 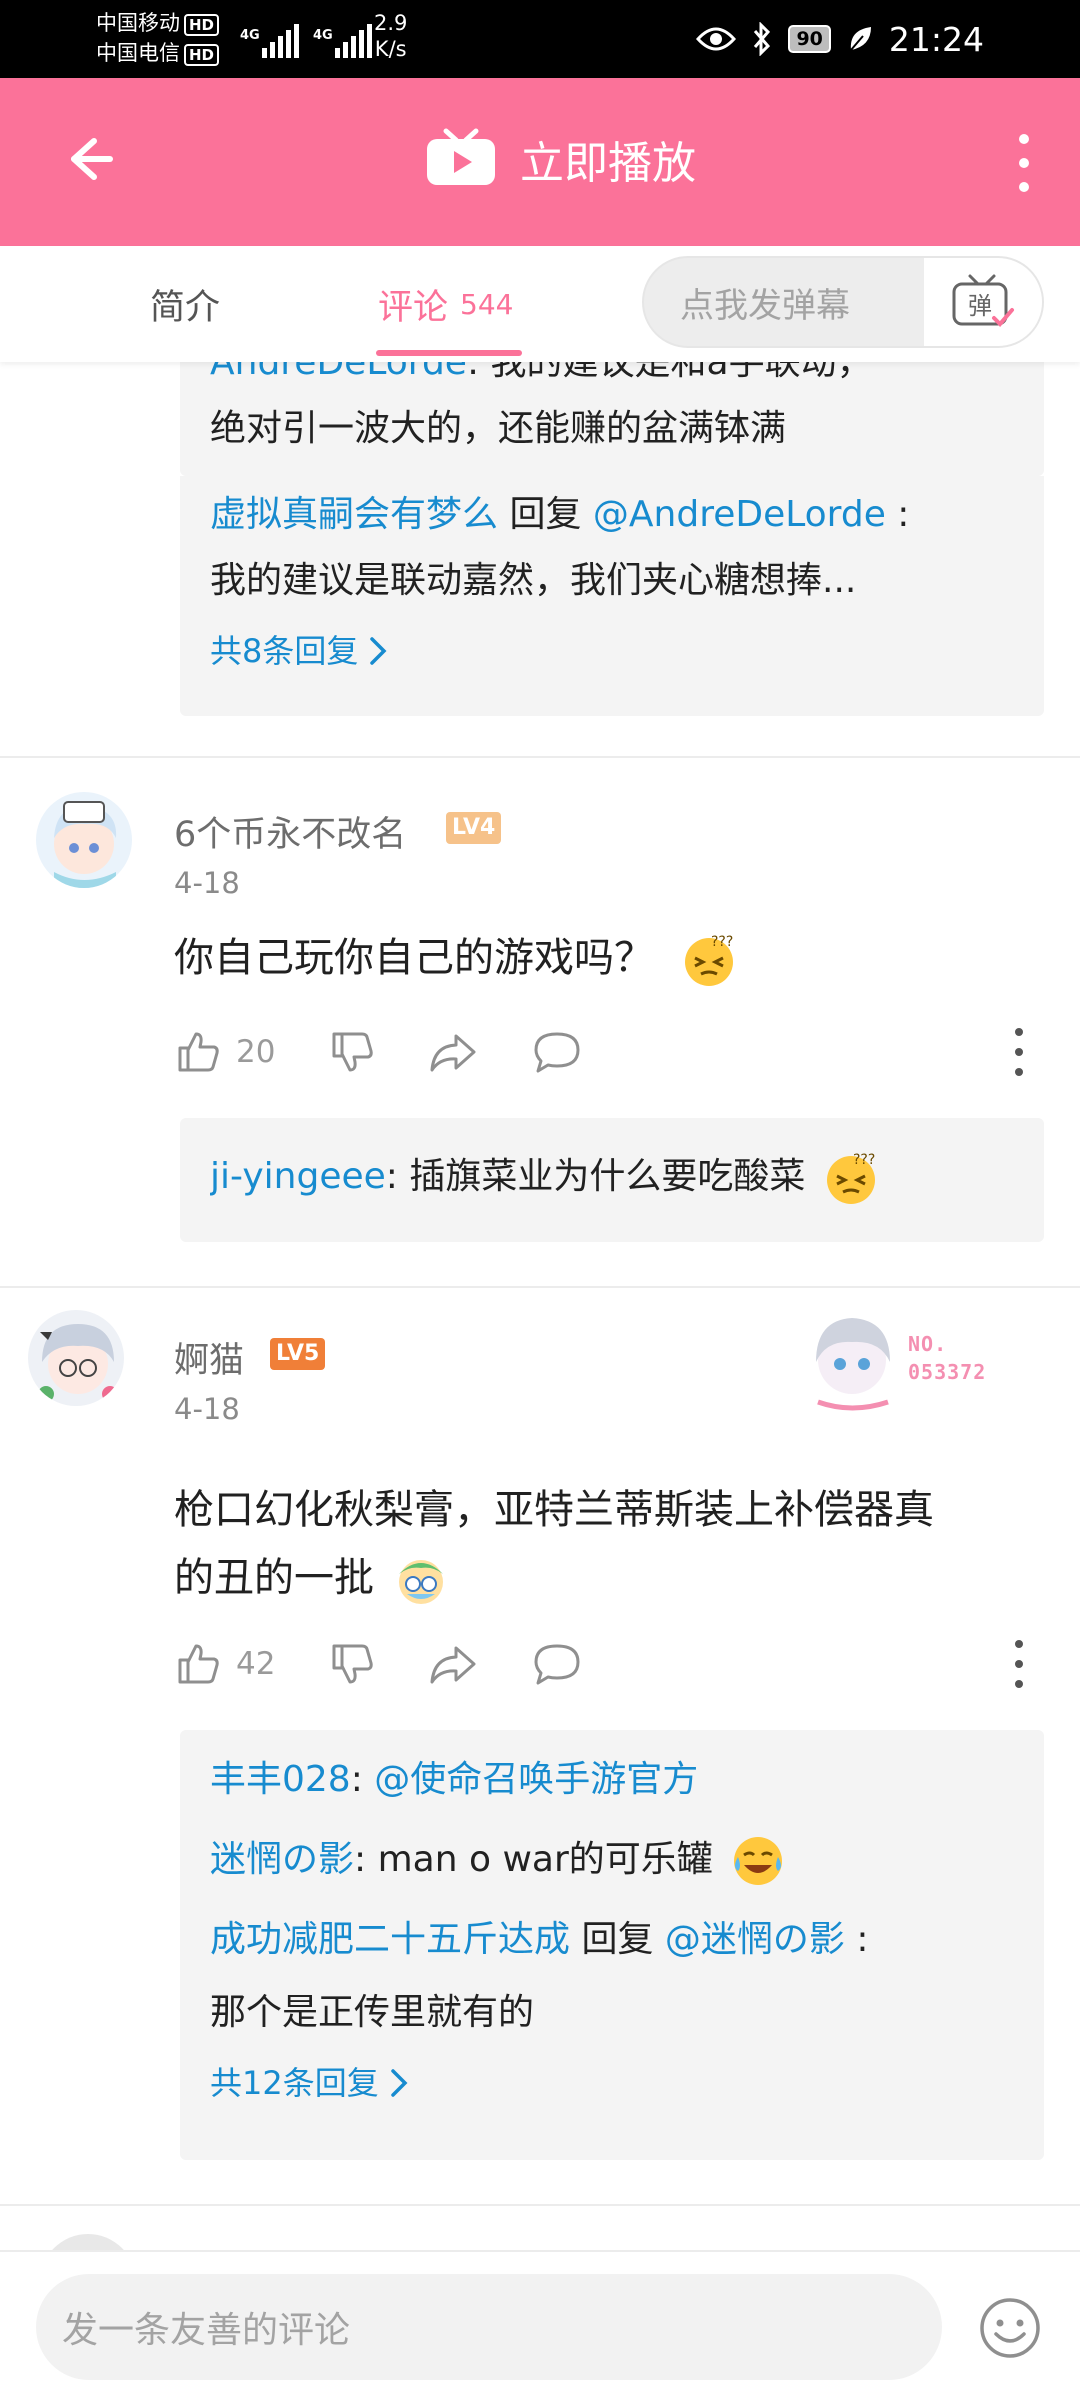 What do you see at coordinates (138, 23) in the screenshot?
I see `carrier-1: 中国移动` at bounding box center [138, 23].